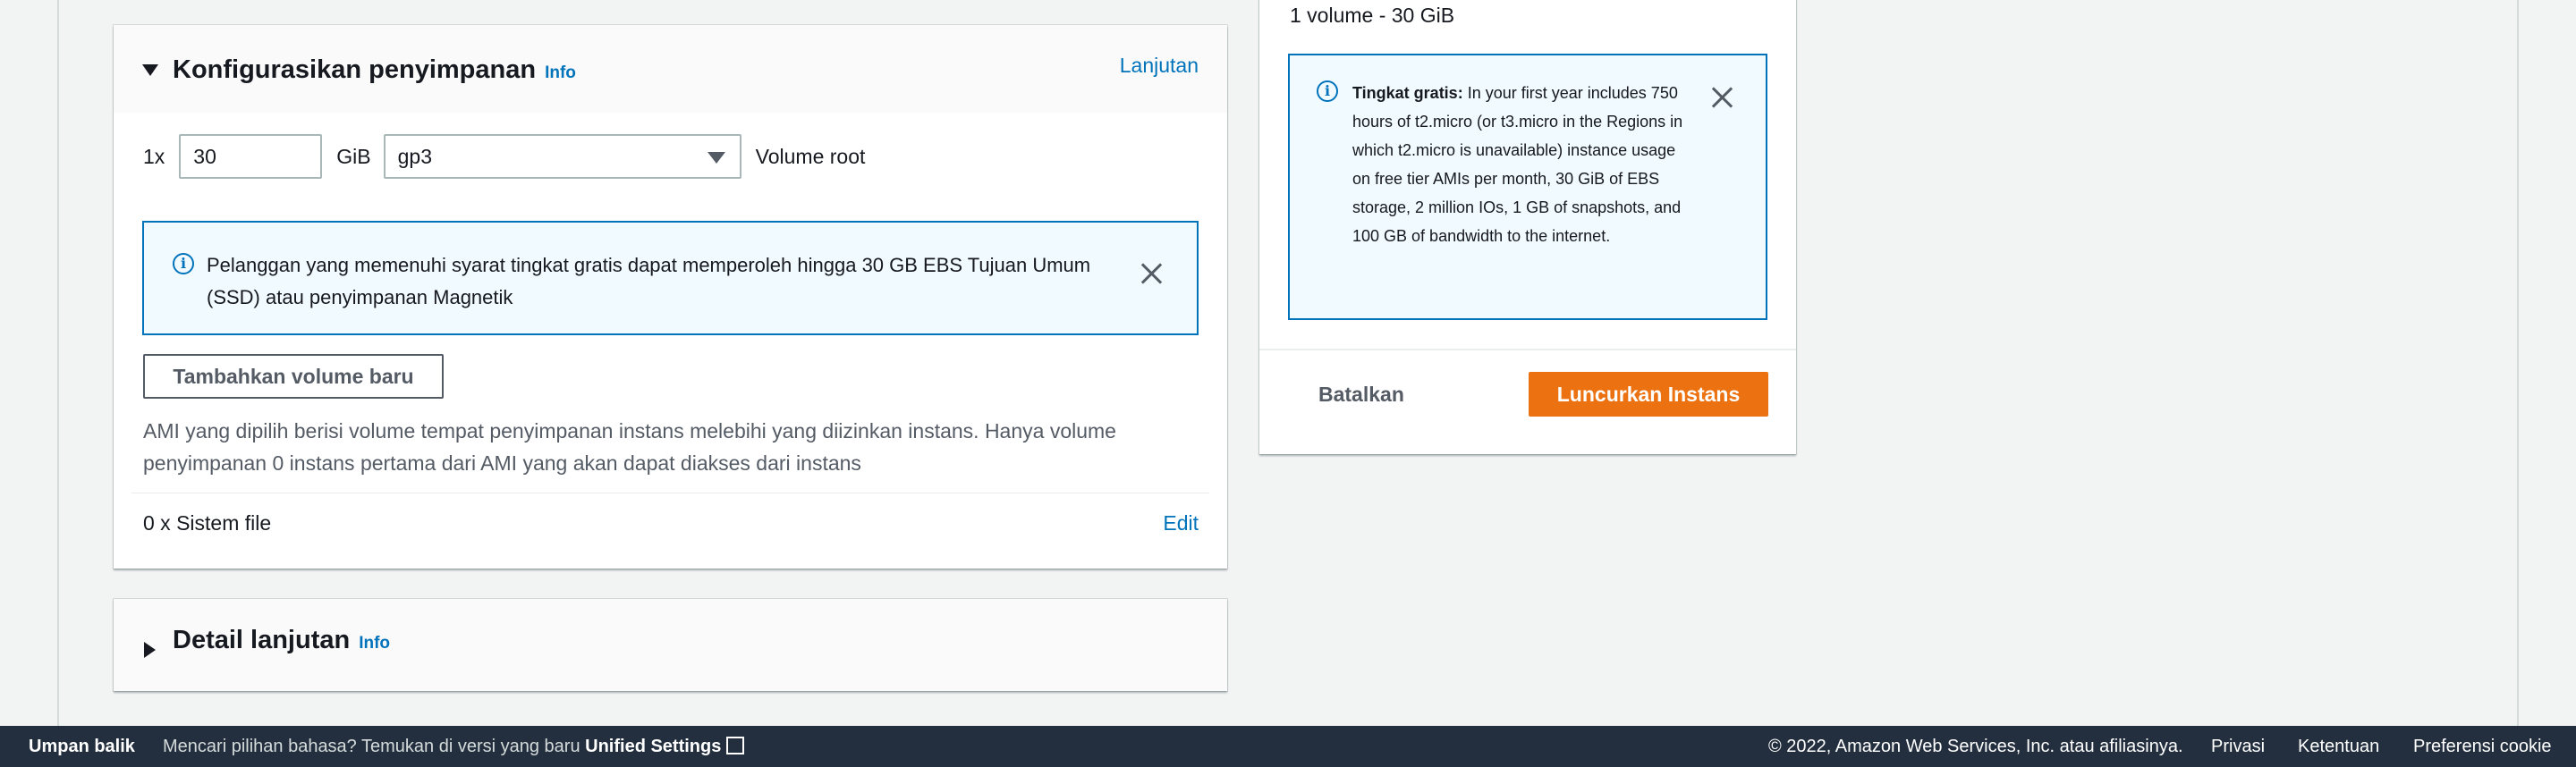 Image resolution: width=2576 pixels, height=767 pixels. What do you see at coordinates (150, 70) in the screenshot?
I see `caret-down-icon` at bounding box center [150, 70].